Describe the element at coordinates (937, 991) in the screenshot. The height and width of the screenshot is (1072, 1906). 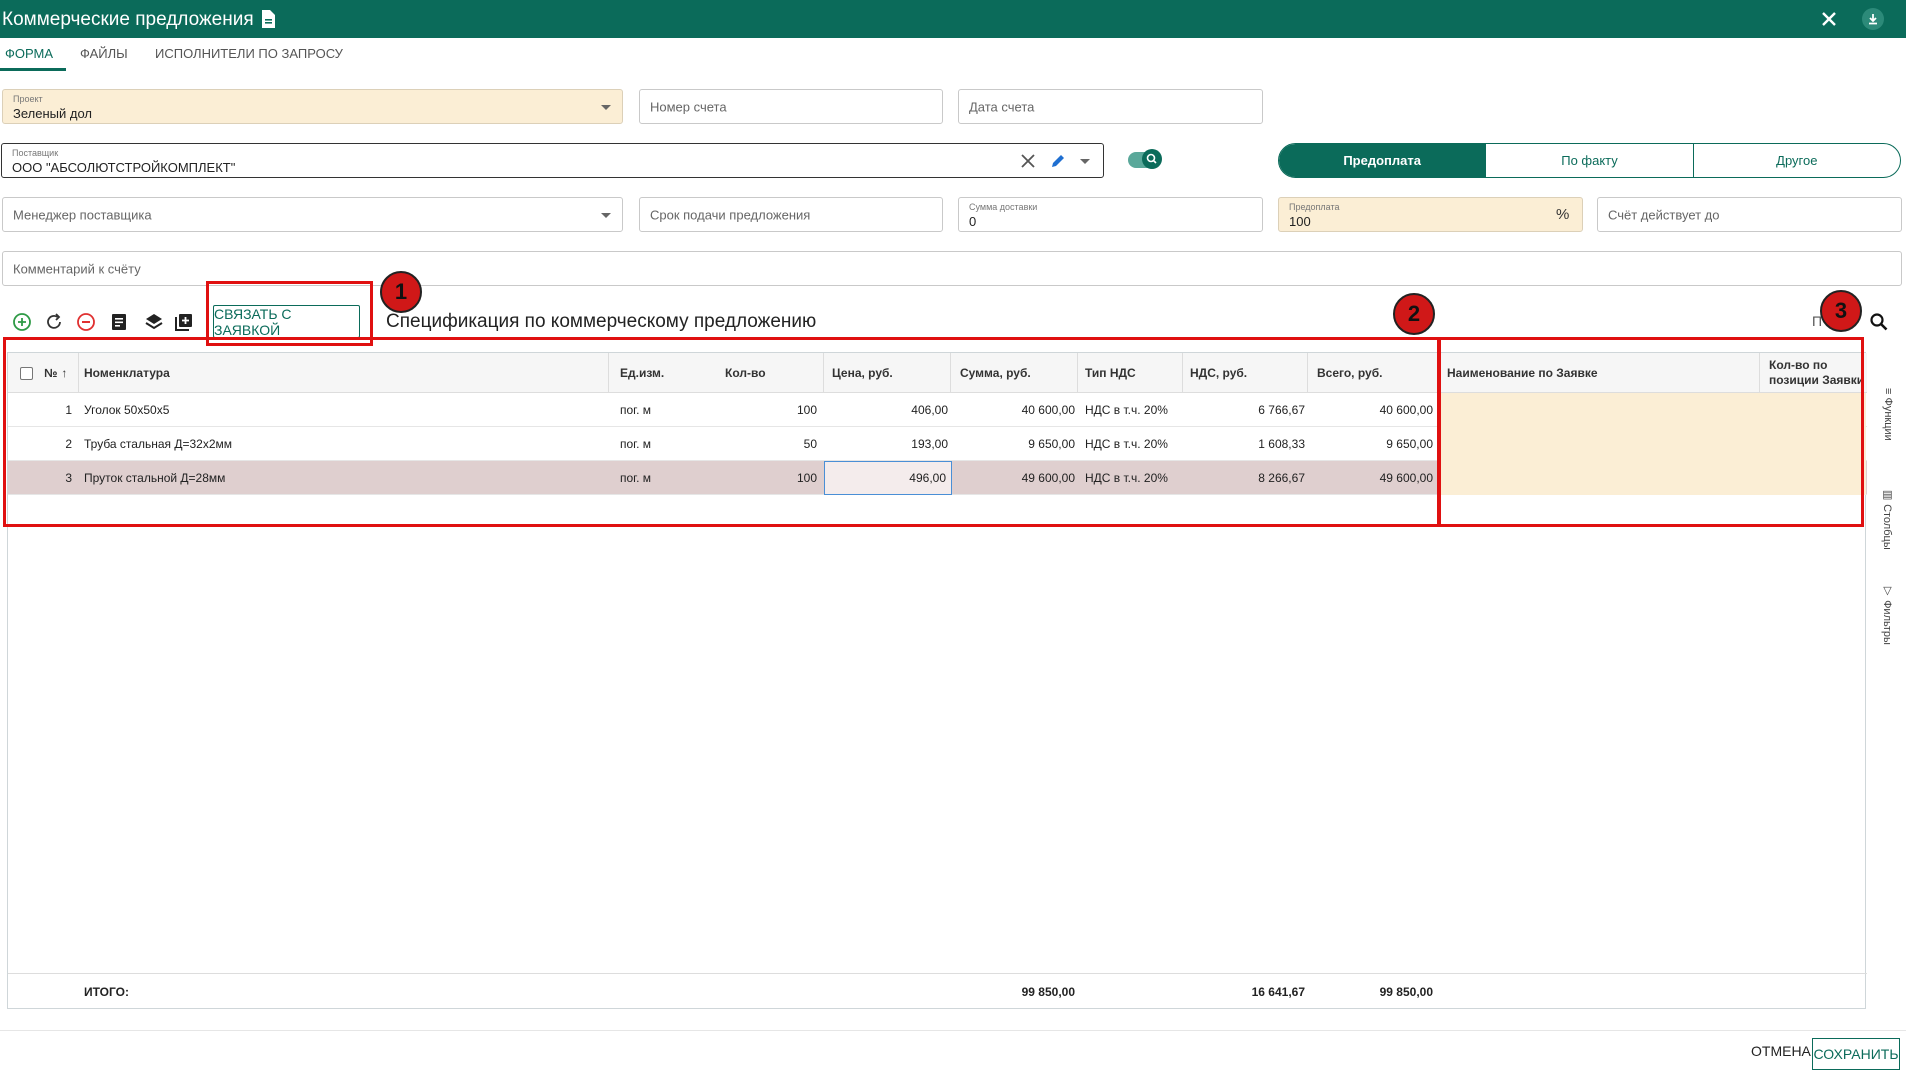
I see `grid-footer-totals: ИТОГО: 99 850,00 16 641,67 99 850,00` at that location.